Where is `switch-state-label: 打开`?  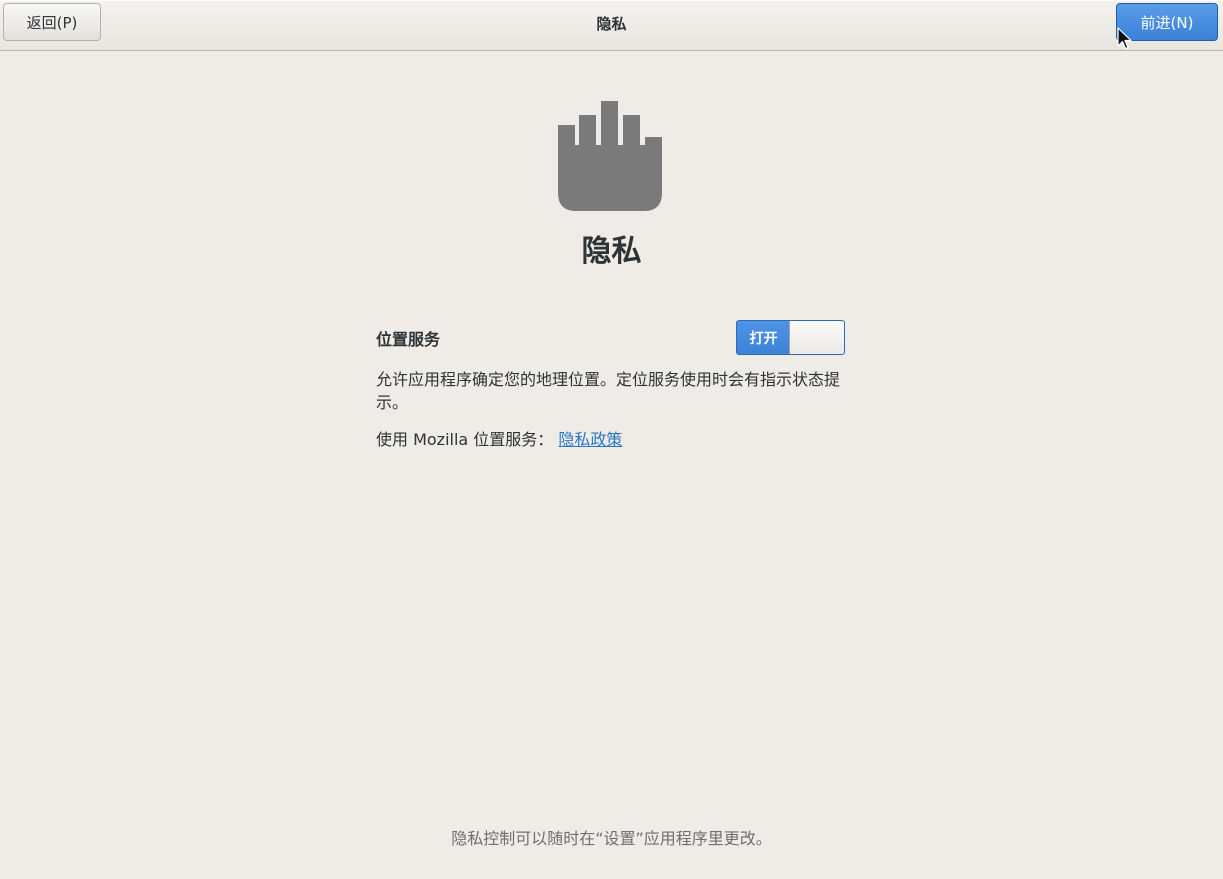
switch-state-label: 打开 is located at coordinates (763, 338).